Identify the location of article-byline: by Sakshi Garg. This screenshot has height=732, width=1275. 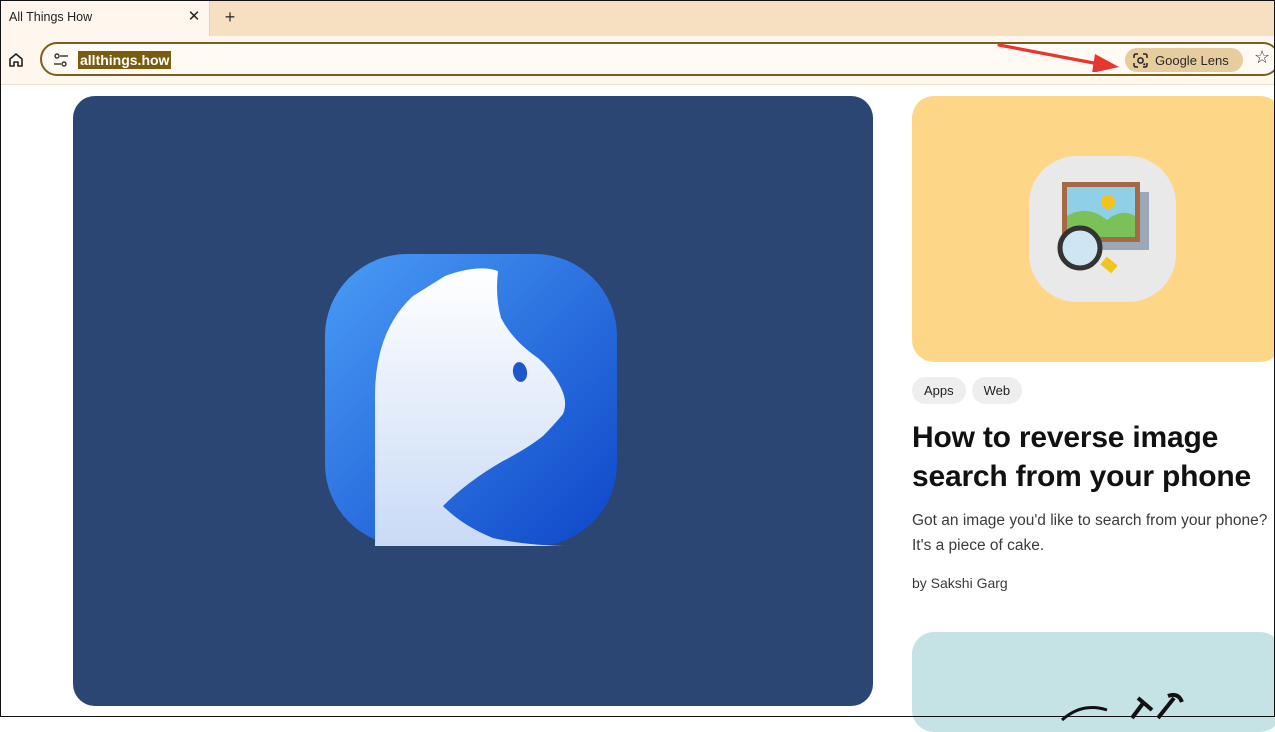
(960, 583).